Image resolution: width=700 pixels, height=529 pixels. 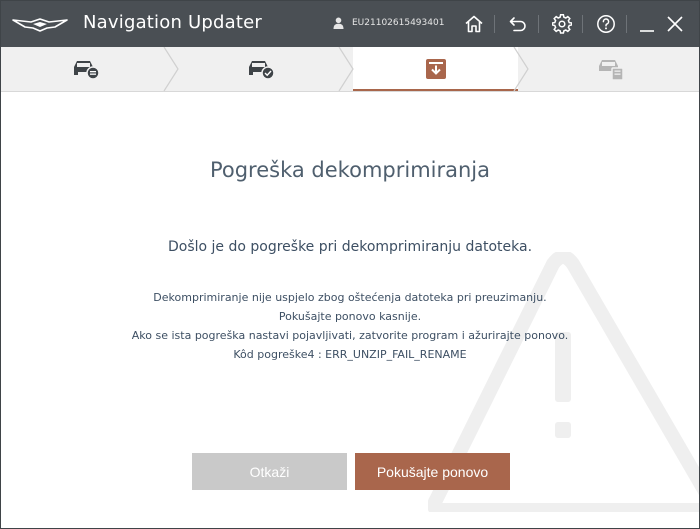 What do you see at coordinates (338, 23) in the screenshot?
I see `user-icon` at bounding box center [338, 23].